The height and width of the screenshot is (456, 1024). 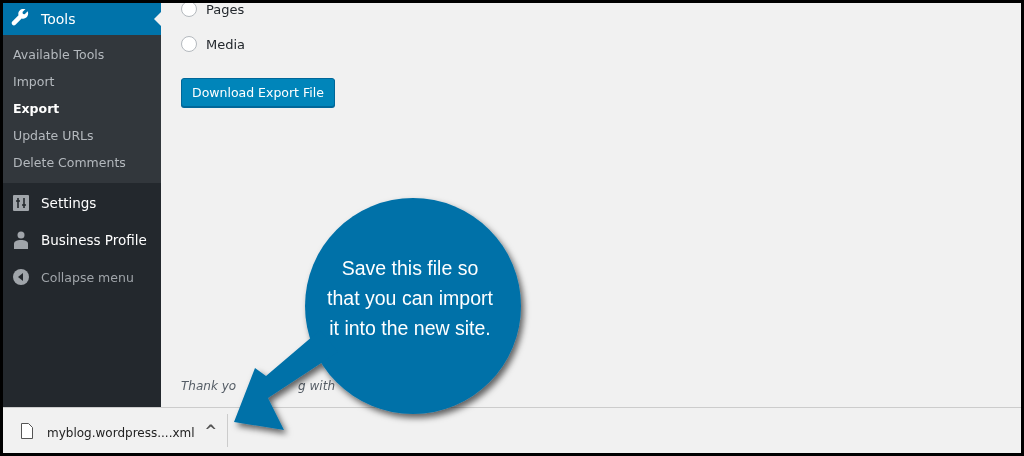 What do you see at coordinates (82, 81) in the screenshot?
I see `submenu-item: Import` at bounding box center [82, 81].